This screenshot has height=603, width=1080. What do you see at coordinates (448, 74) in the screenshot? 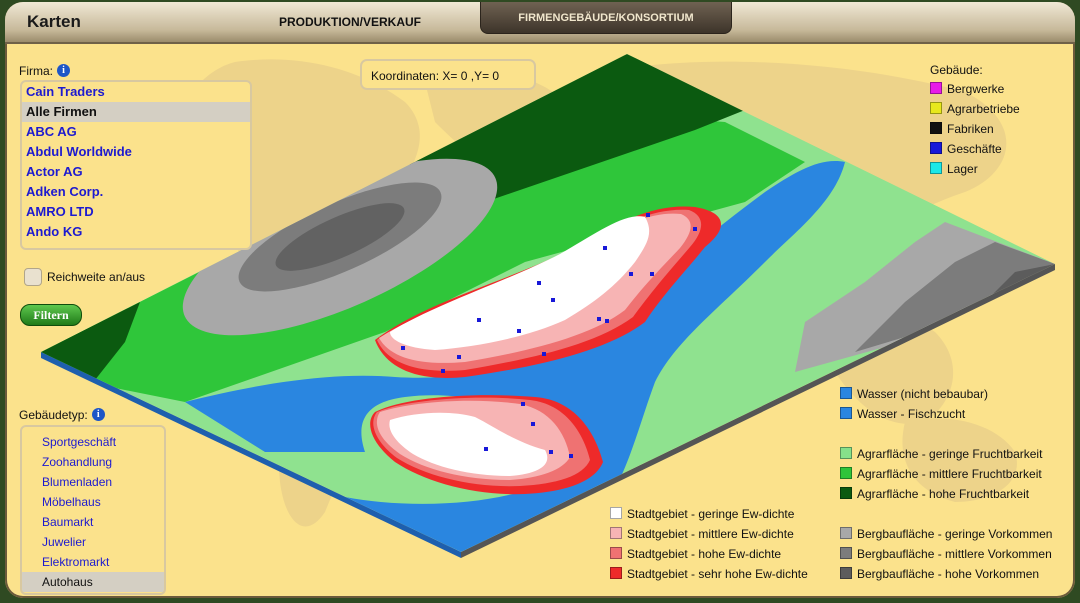
I see `coordinates-readout: Koordinaten: X= 0 ,Y= 0` at bounding box center [448, 74].